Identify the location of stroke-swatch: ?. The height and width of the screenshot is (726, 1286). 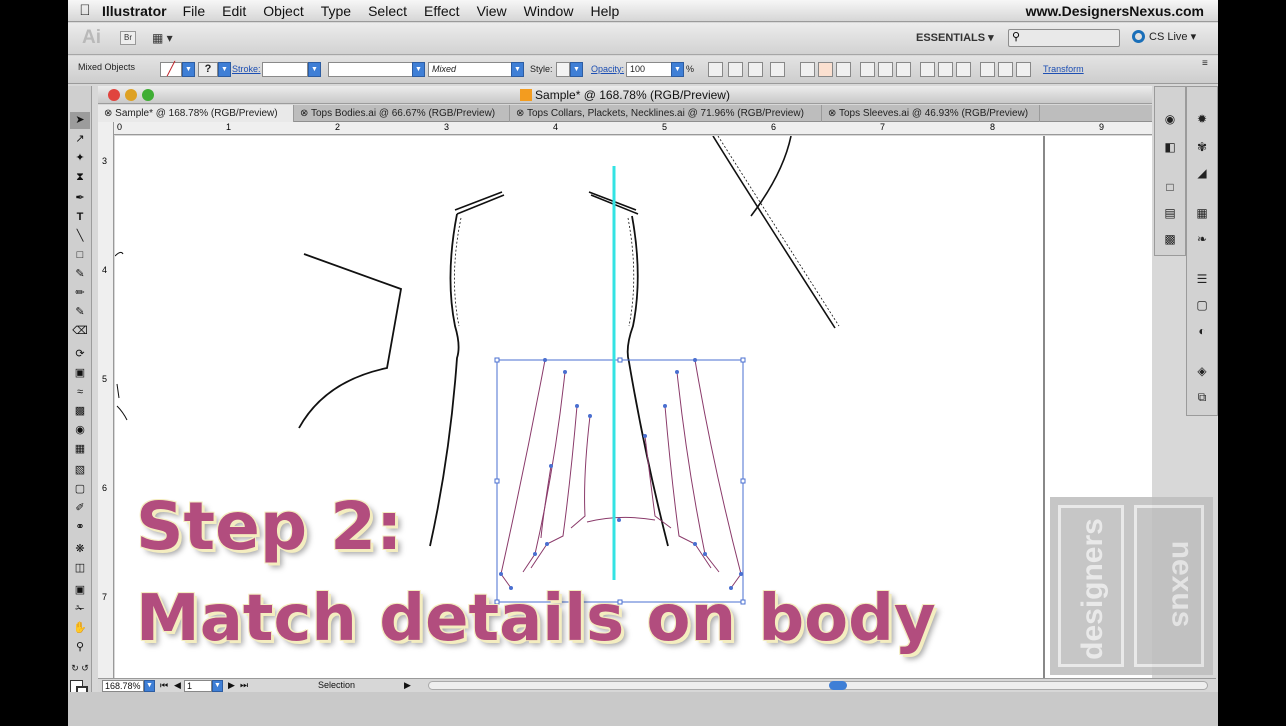
(208, 69).